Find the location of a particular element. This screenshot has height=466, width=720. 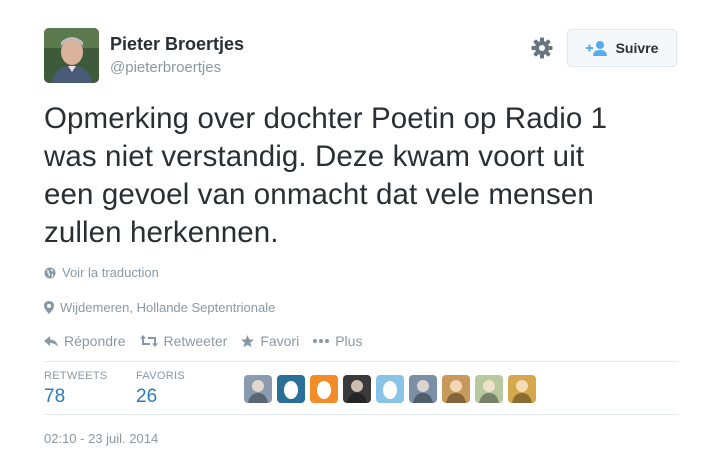

retweets-label: RETWEETS is located at coordinates (76, 376).